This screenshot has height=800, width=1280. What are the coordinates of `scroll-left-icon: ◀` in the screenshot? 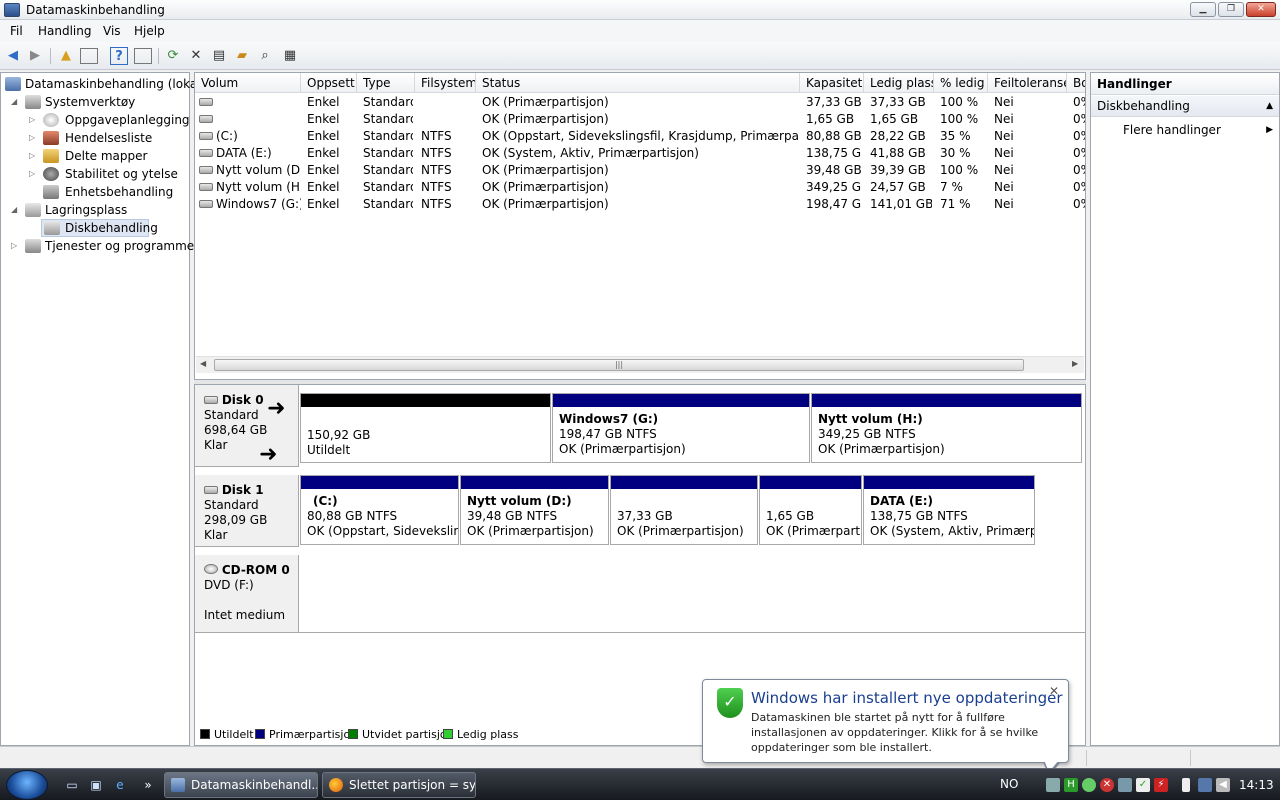 It's located at (203, 363).